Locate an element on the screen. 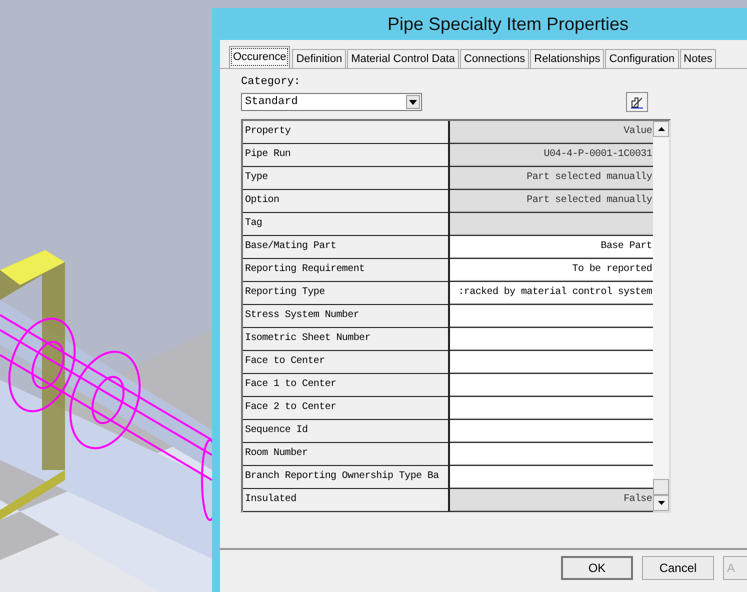 The height and width of the screenshot is (592, 747). property-name-cell: Insulated is located at coordinates (346, 500).